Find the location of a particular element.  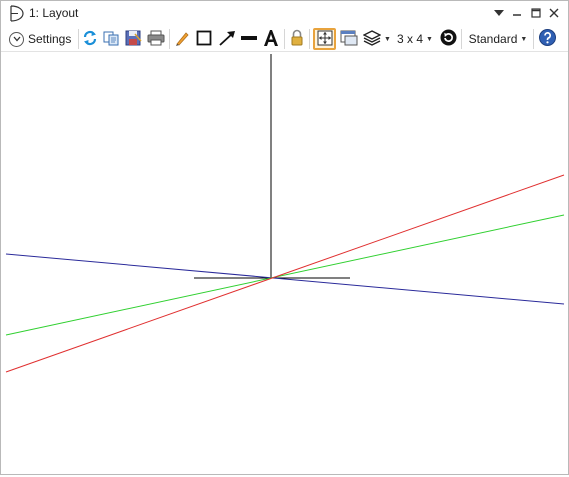

text-icon is located at coordinates (271, 39).